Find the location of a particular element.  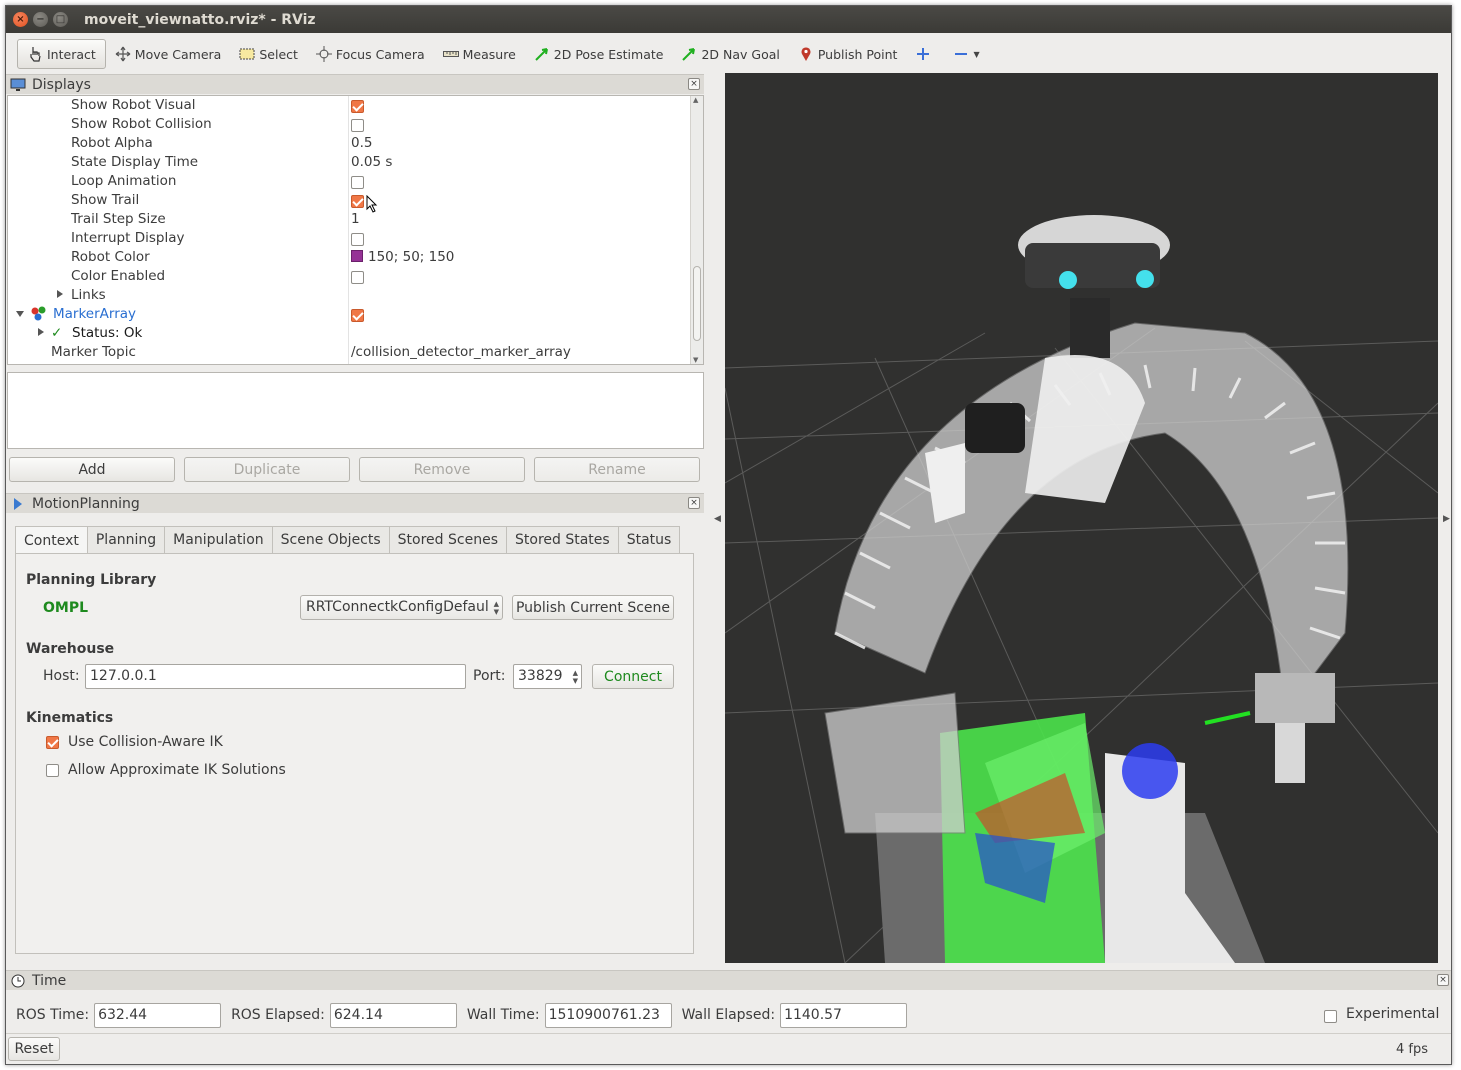

minus-icon is located at coordinates (961, 54).